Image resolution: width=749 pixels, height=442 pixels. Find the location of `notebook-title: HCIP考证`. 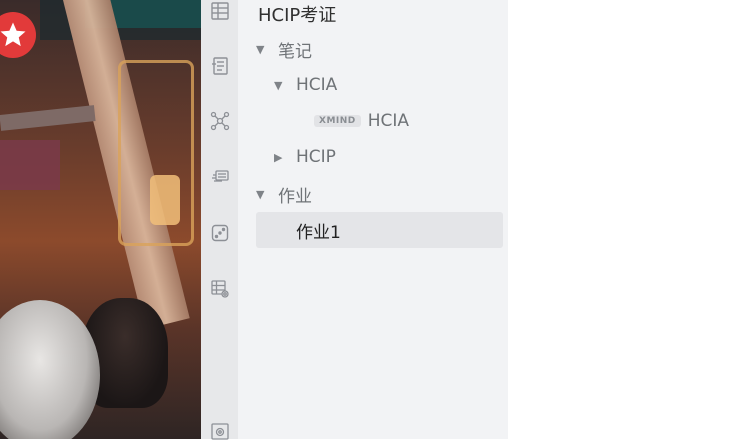

notebook-title: HCIP考证 is located at coordinates (297, 15).